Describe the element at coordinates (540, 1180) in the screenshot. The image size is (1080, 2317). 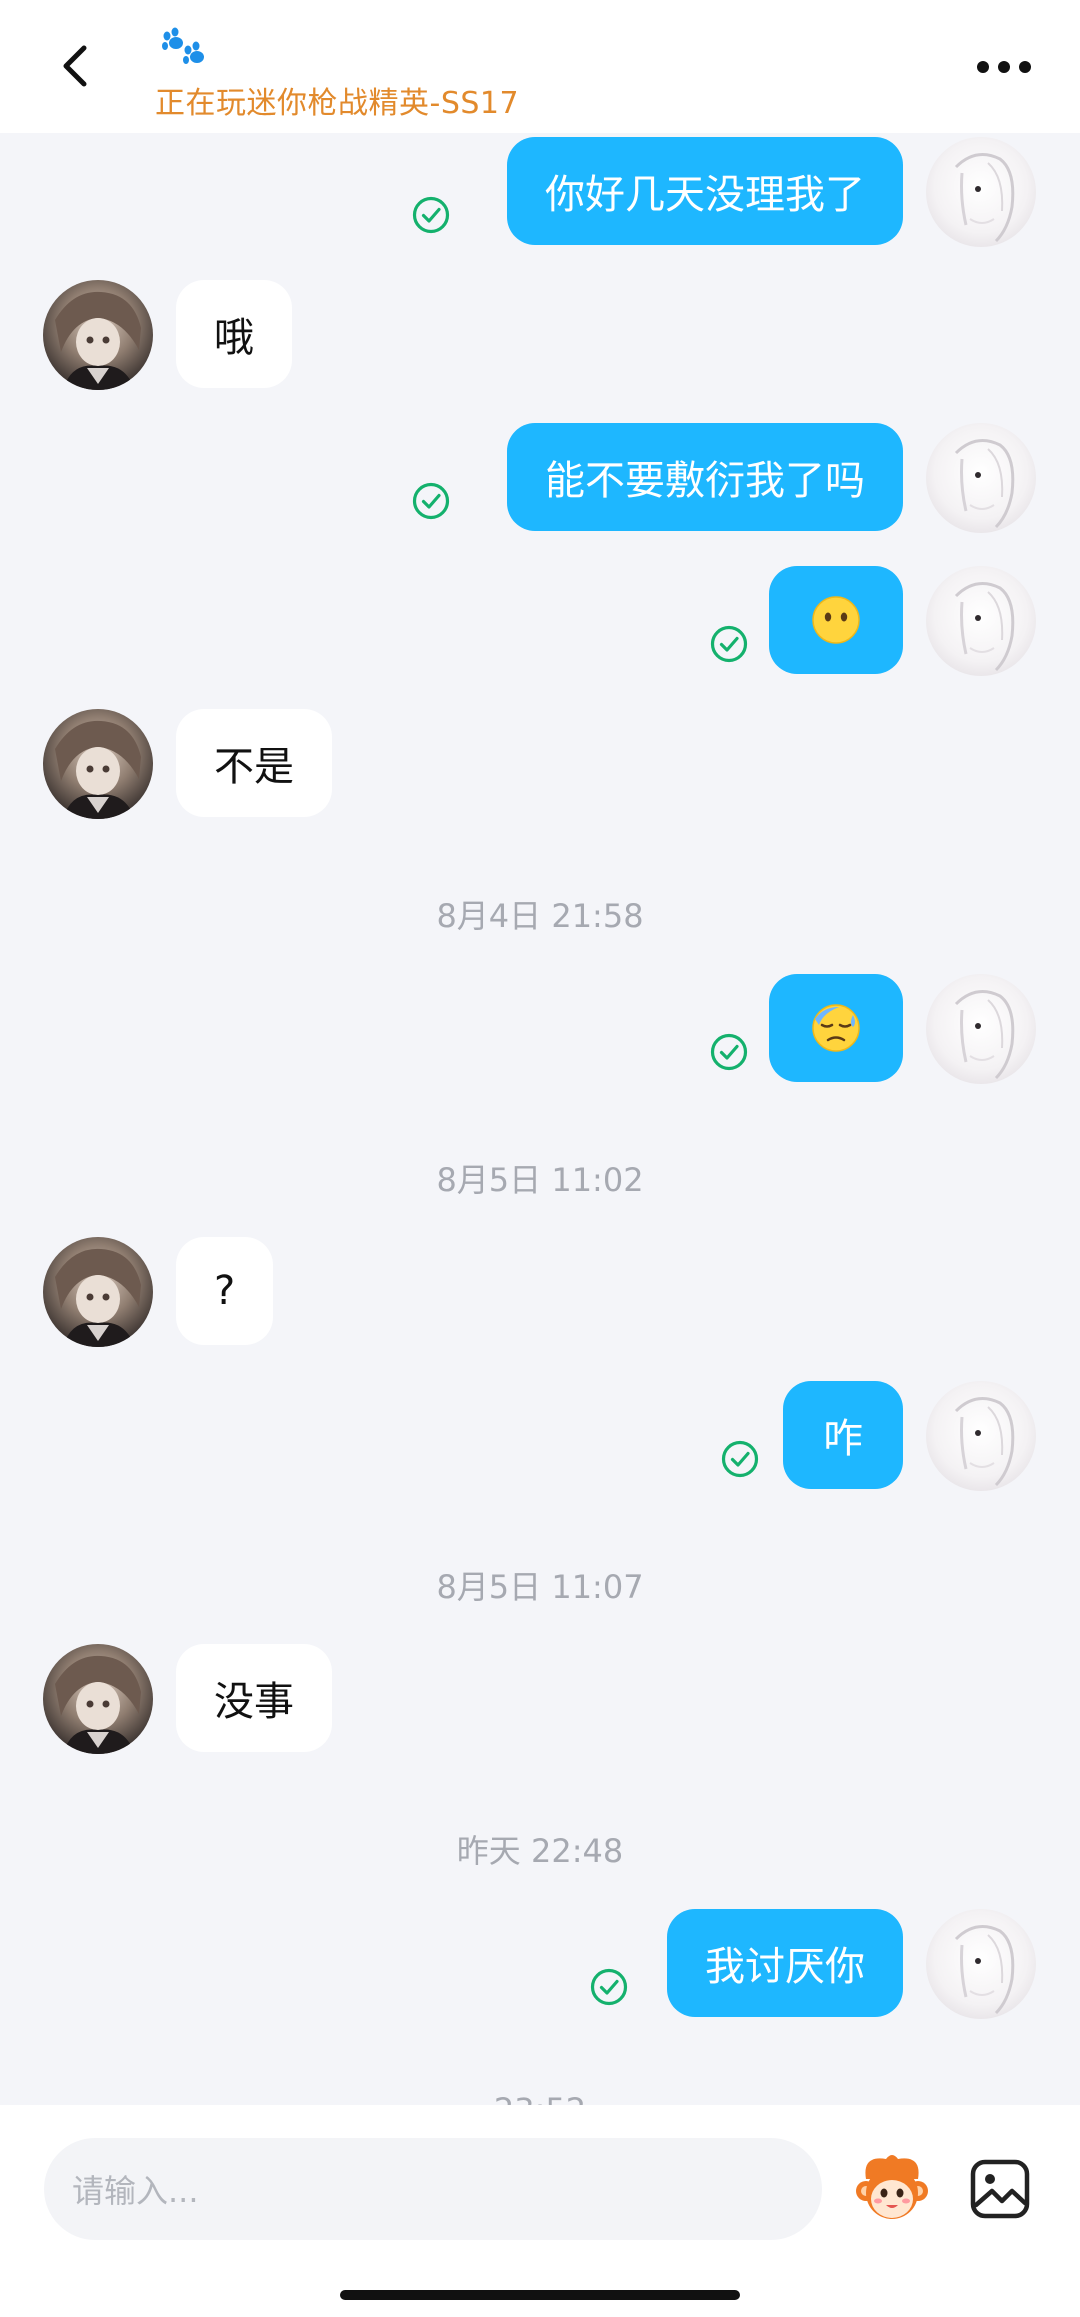
I see `time-divider: 8月5日 11:02` at that location.